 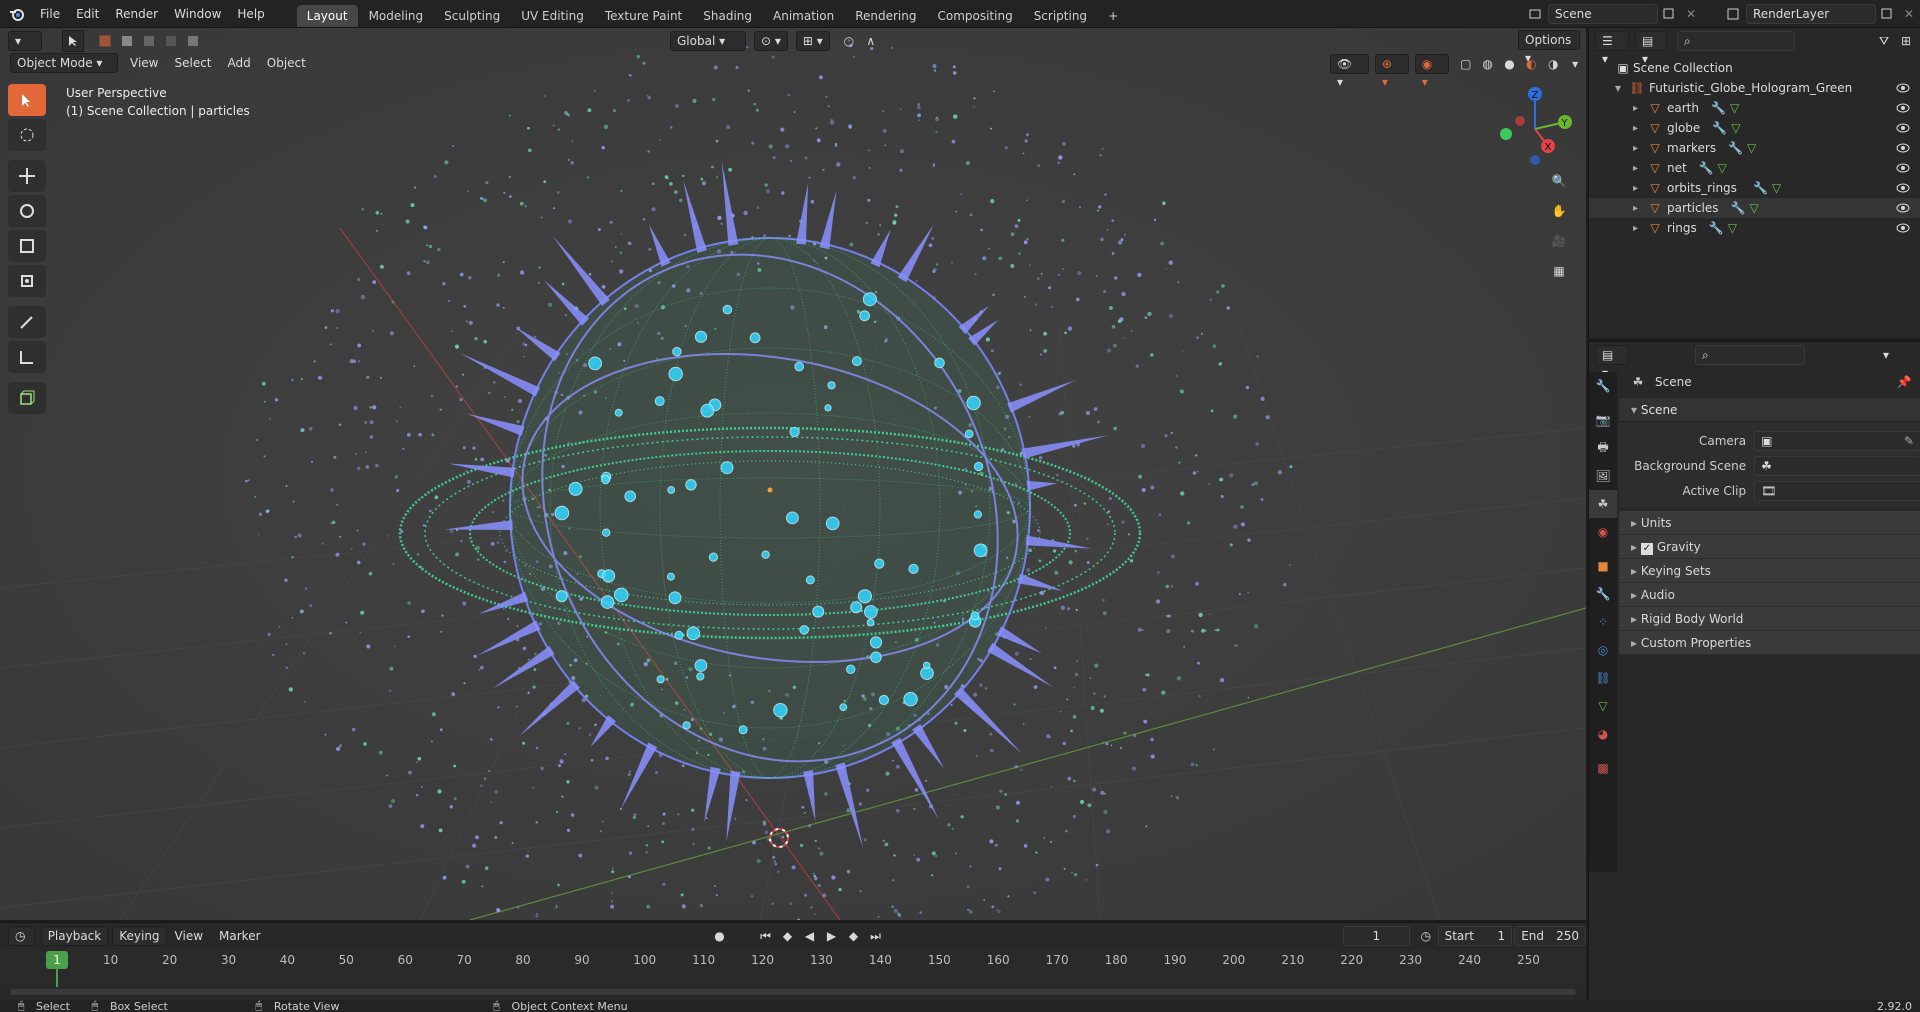 I want to click on shading-options-icon: ▾, so click(x=1575, y=64).